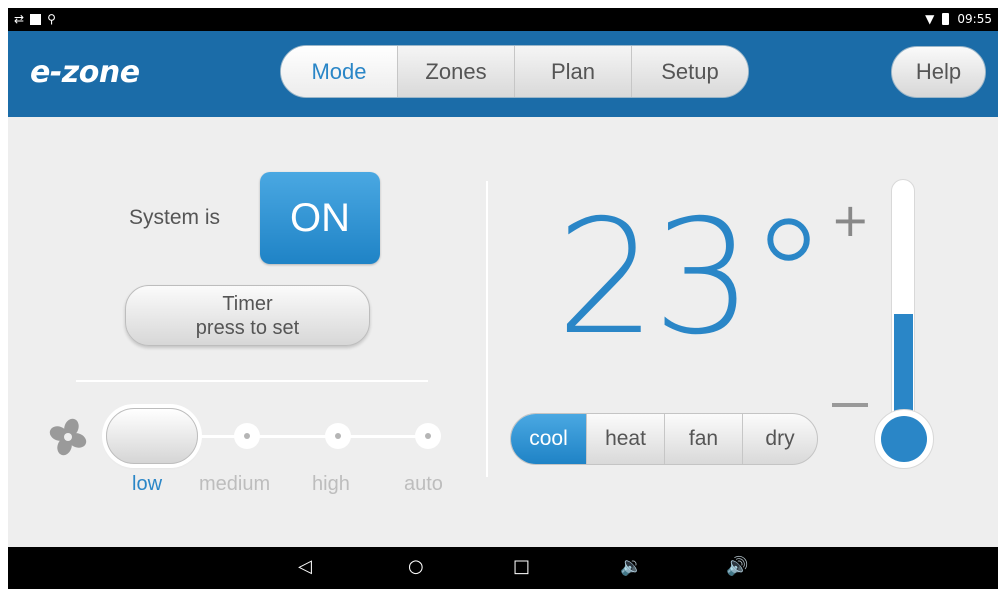  I want to click on usb-icon: ⚲, so click(51, 19).